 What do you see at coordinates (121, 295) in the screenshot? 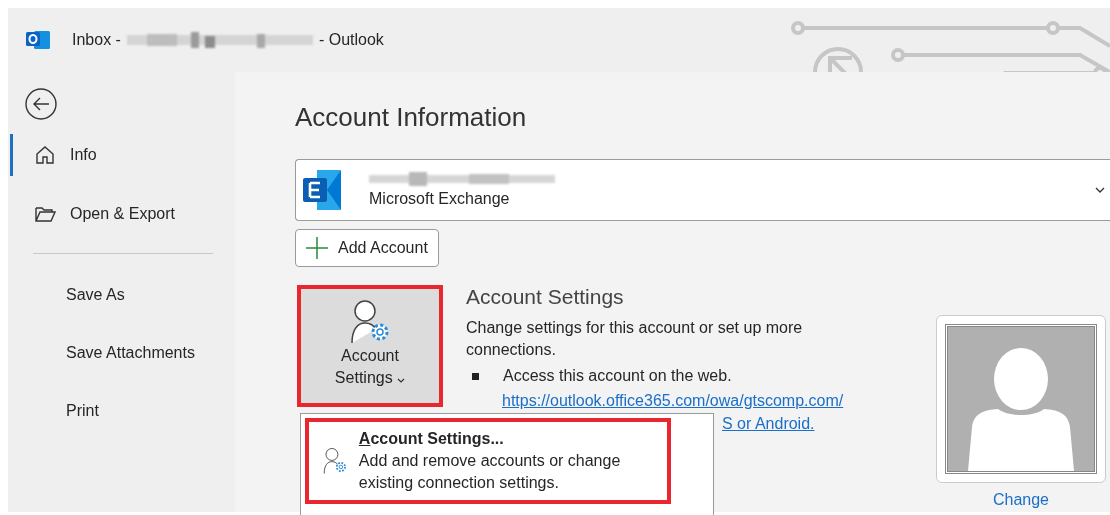
I see `sidebar-command: Save As` at bounding box center [121, 295].